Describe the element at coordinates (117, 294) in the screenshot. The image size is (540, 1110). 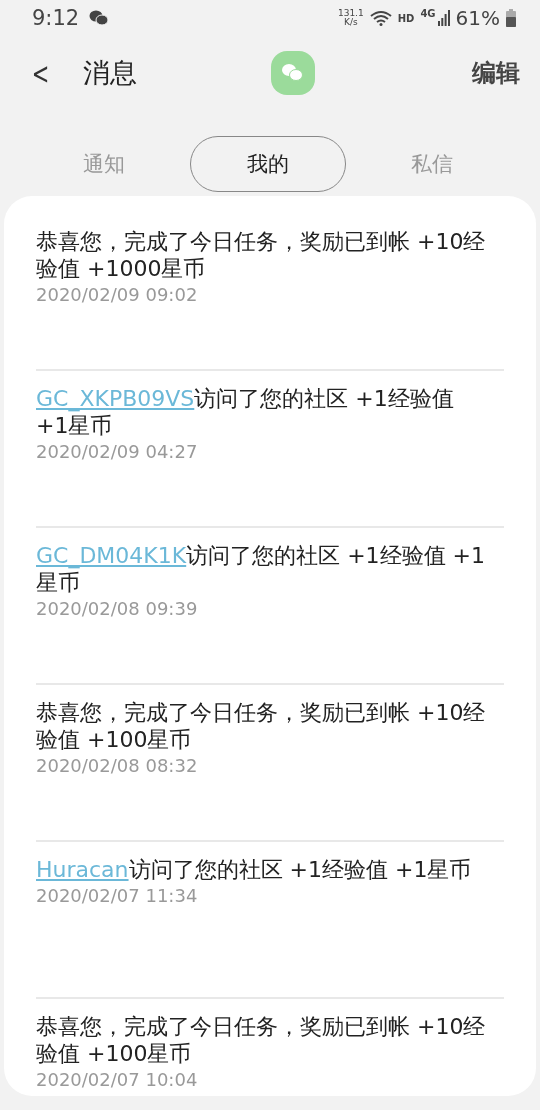
I see `message-date: 2020/02/09 09:02` at that location.